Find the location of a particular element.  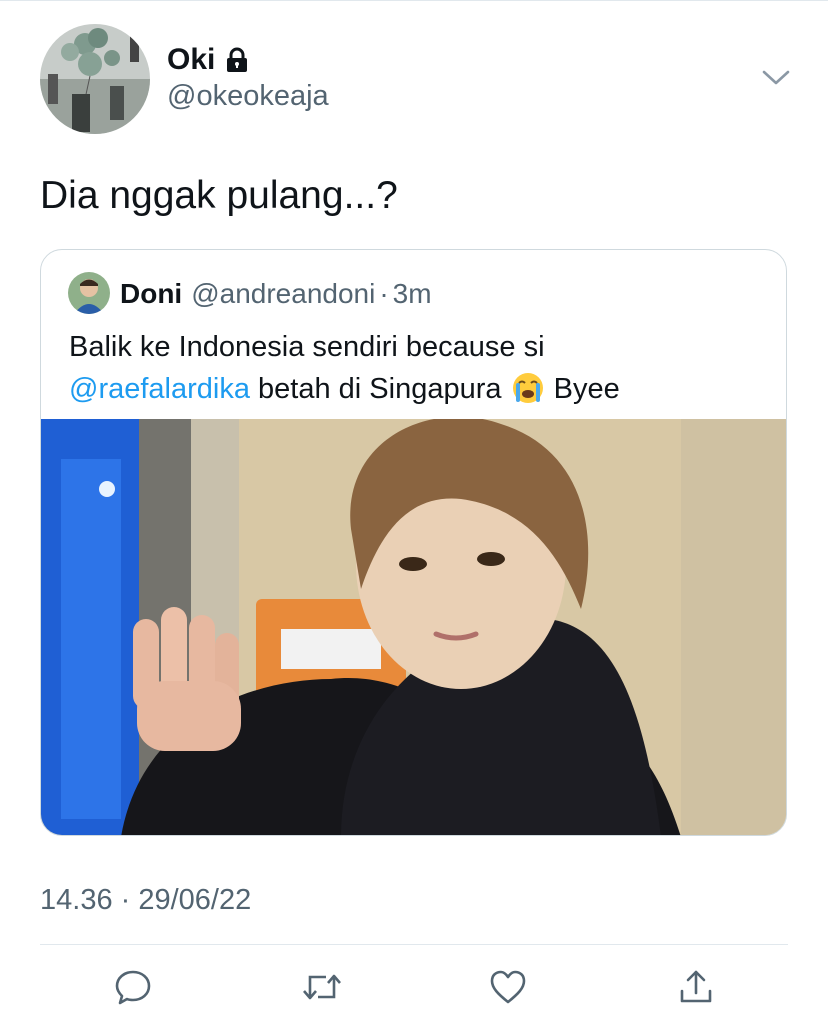

top-border is located at coordinates (414, 0).